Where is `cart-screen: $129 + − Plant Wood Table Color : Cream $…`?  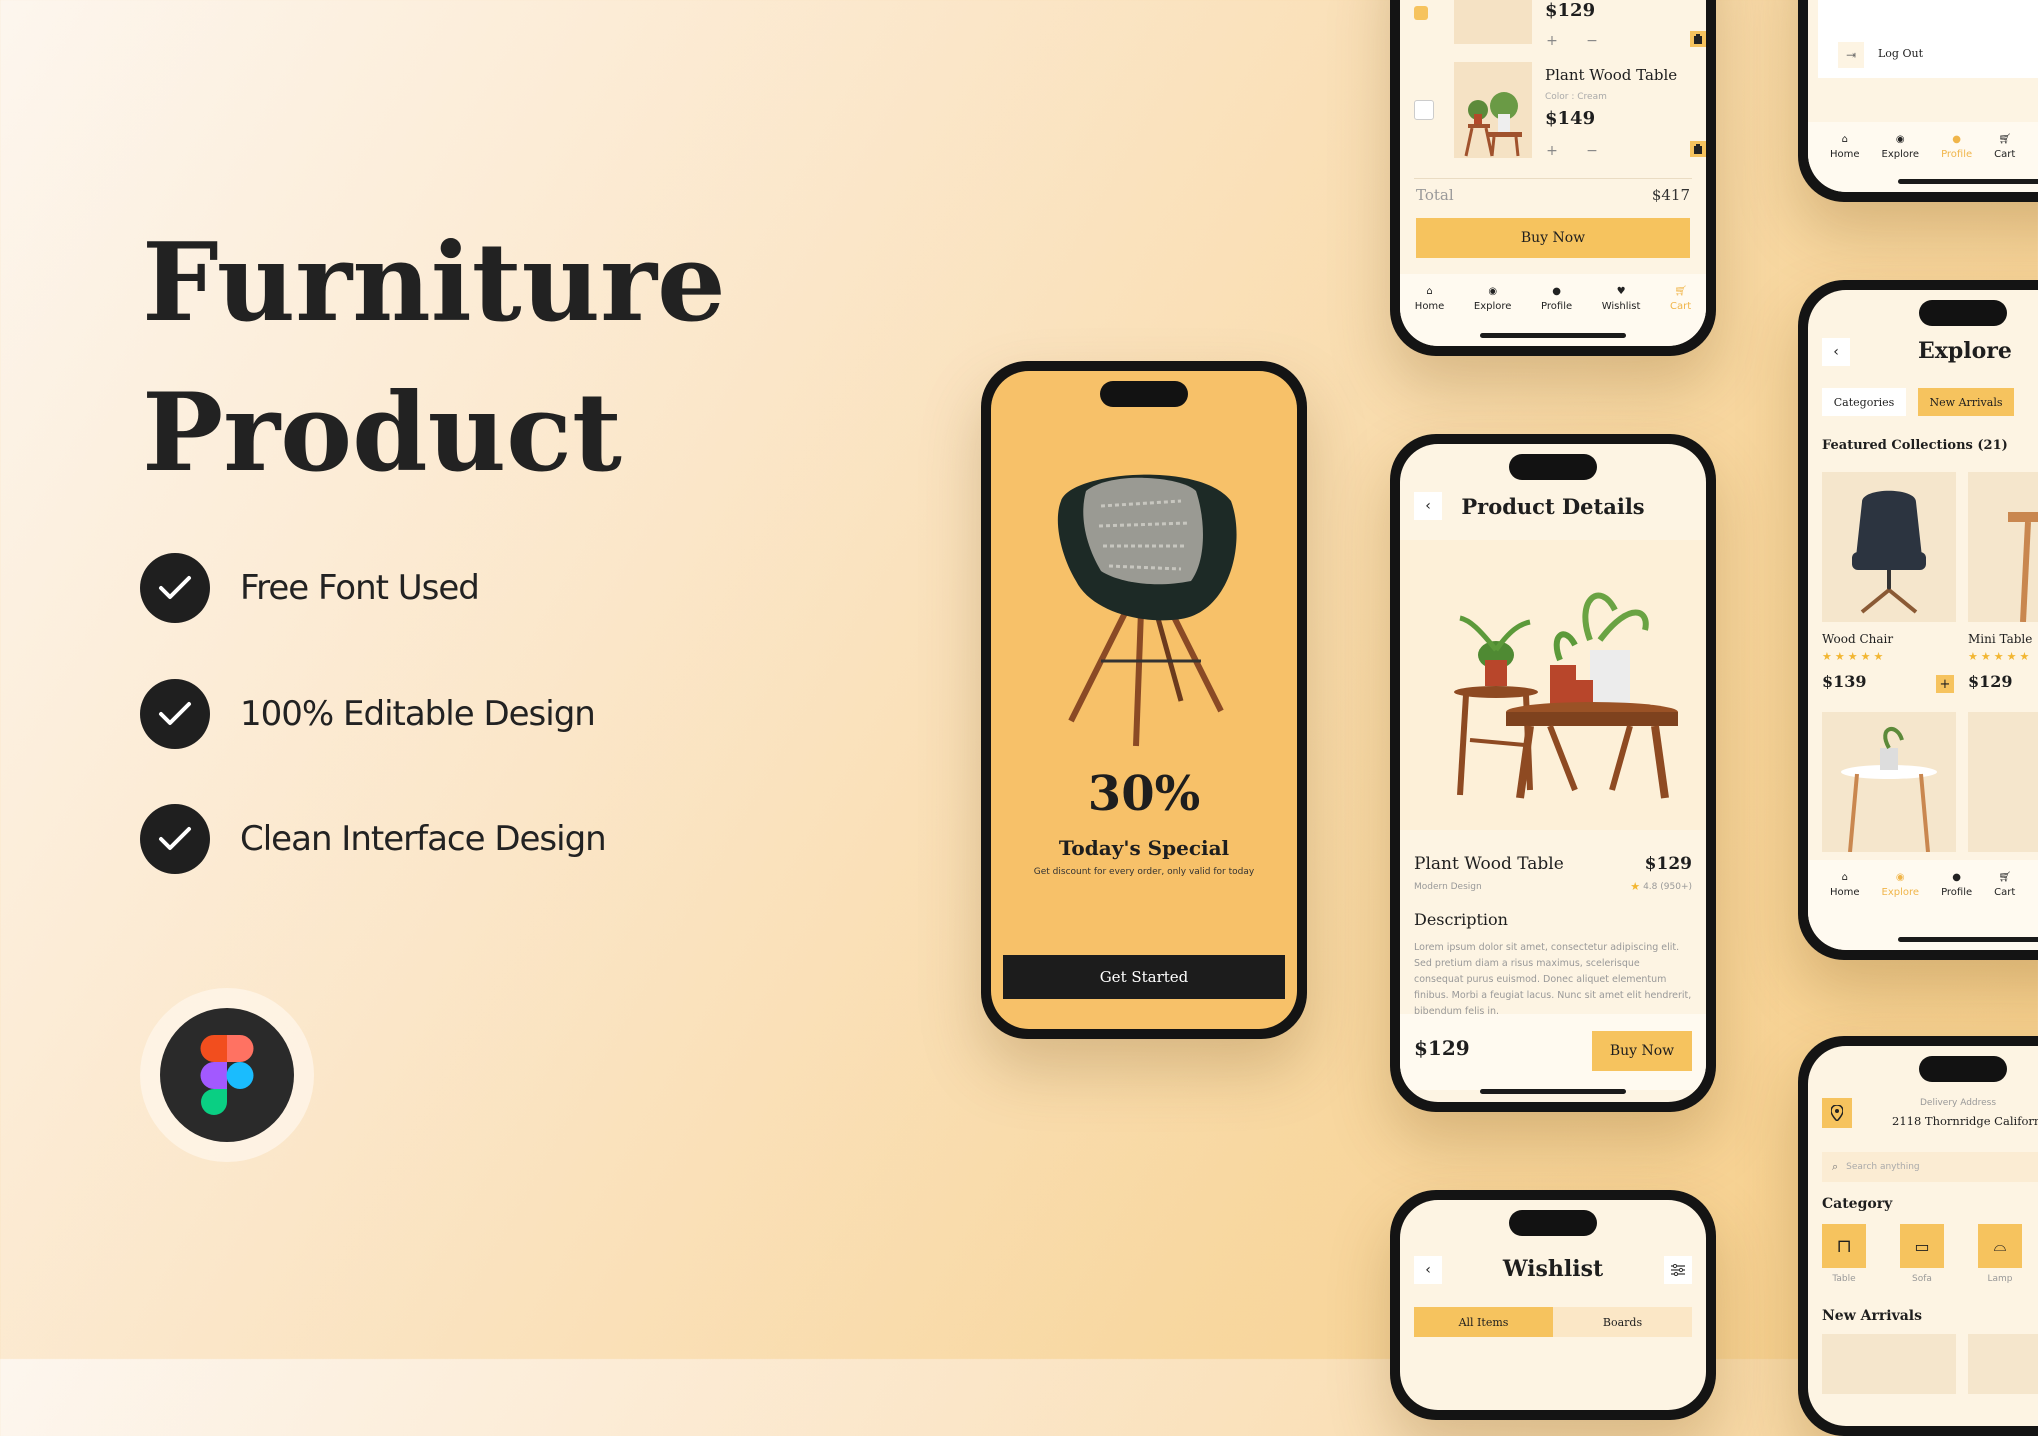
cart-screen: $129 + − Plant Wood Table Color : Cream $… is located at coordinates (1553, 173).